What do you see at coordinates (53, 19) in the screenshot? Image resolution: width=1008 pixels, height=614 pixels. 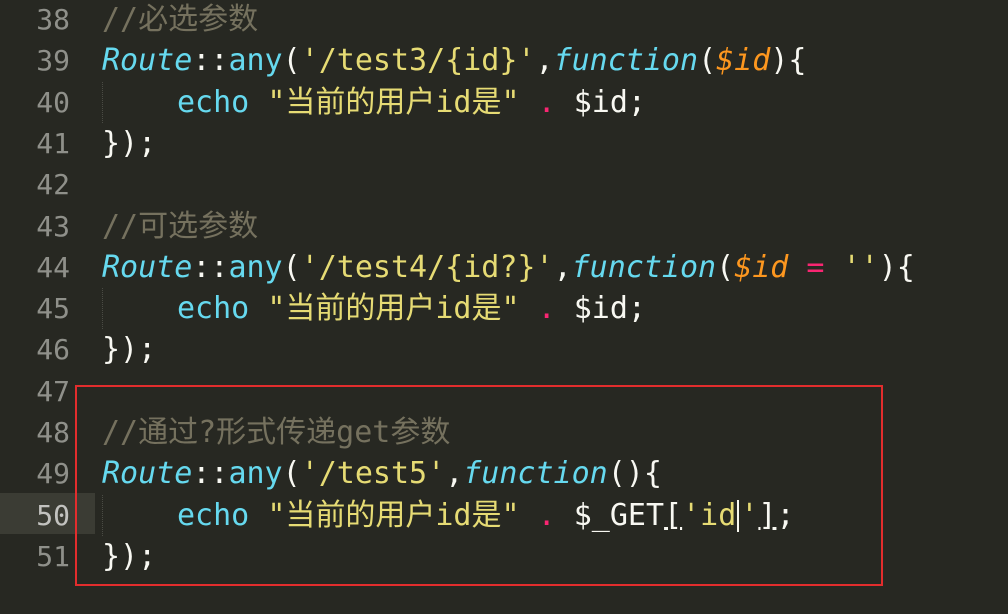 I see `line-number: 38` at bounding box center [53, 19].